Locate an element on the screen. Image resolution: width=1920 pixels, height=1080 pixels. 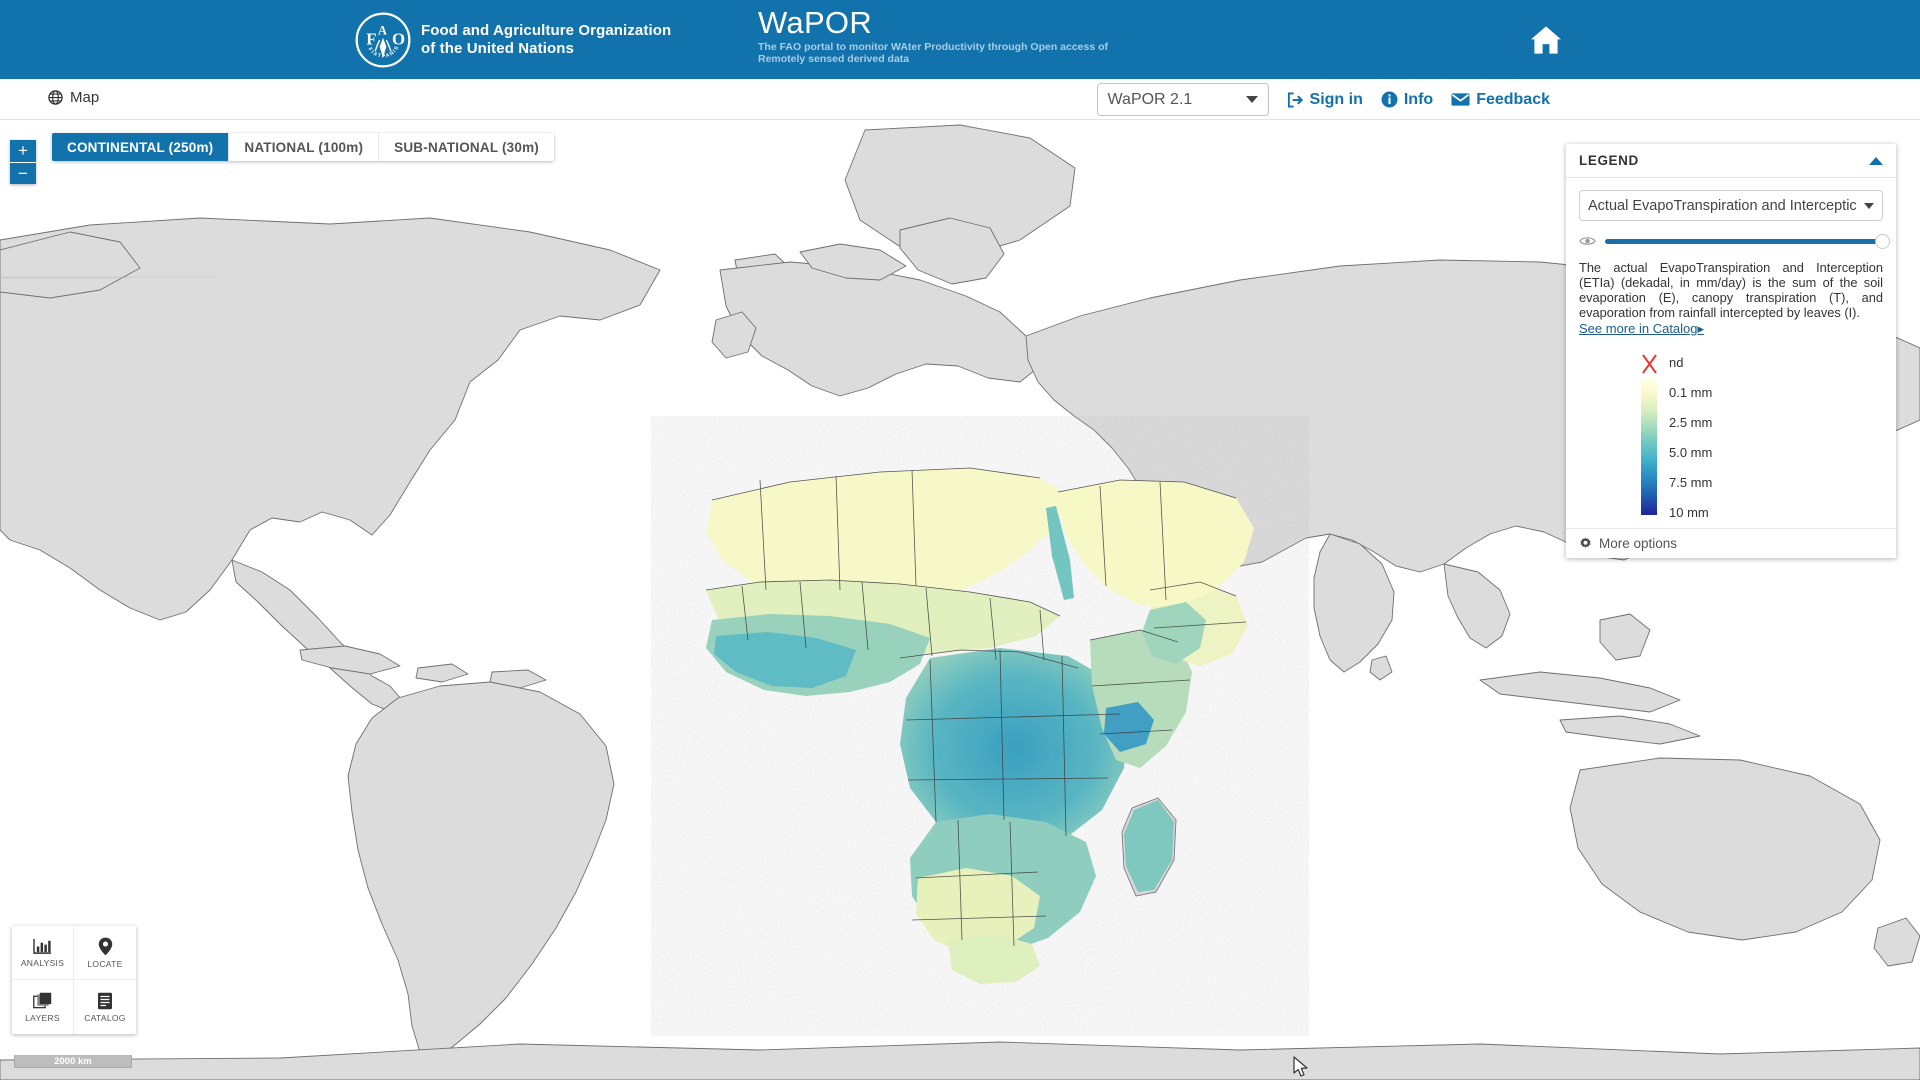
map-nav-label: Map is located at coordinates (85, 97).